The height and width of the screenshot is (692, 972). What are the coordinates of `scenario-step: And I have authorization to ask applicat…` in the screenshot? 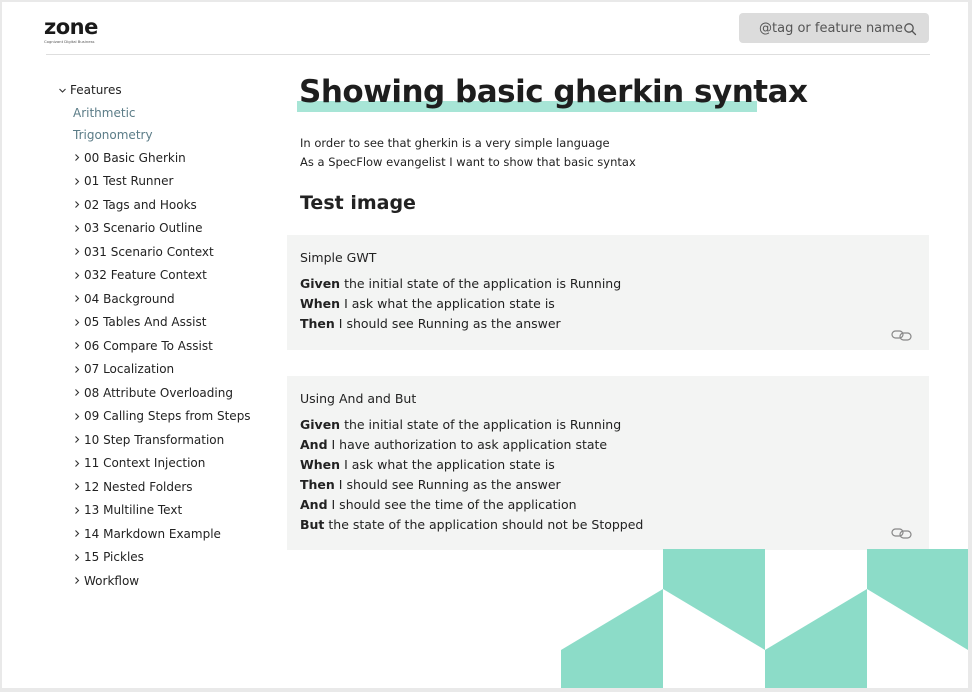 It's located at (608, 445).